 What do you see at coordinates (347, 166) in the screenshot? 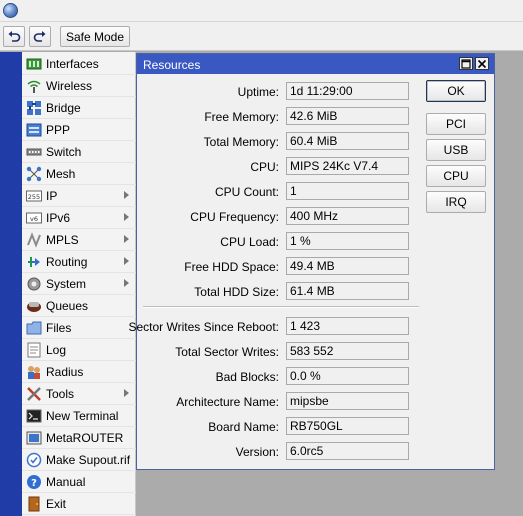
I see `cpu-field: MIPS 24Kc V7.4` at bounding box center [347, 166].